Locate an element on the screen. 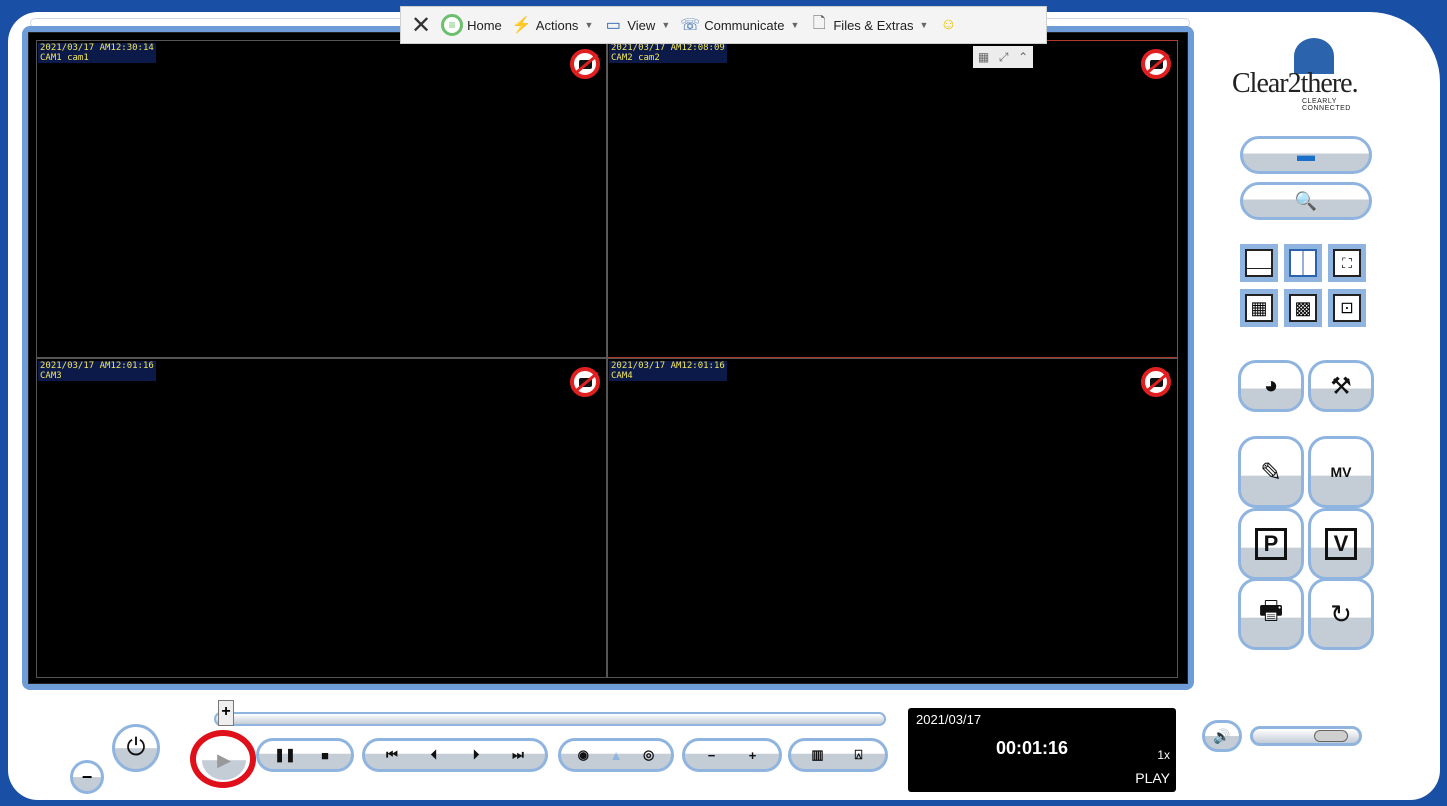  layout-9-icon: ▦ is located at coordinates (1259, 308).